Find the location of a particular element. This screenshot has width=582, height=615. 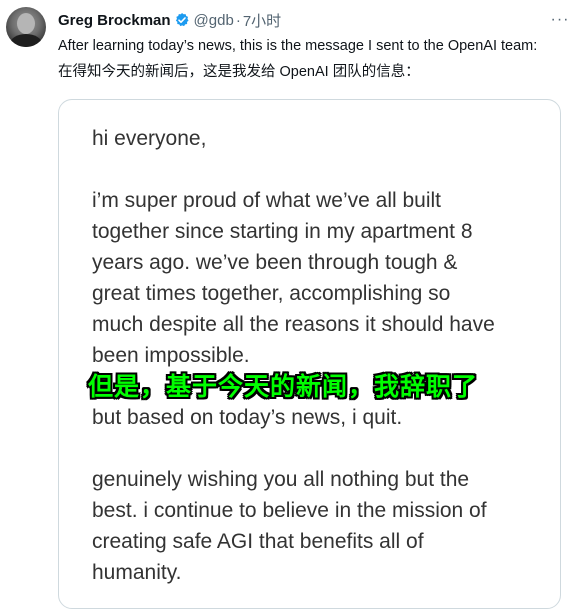

message-quit-line: but based on today’s news, i quit. is located at coordinates (247, 417).